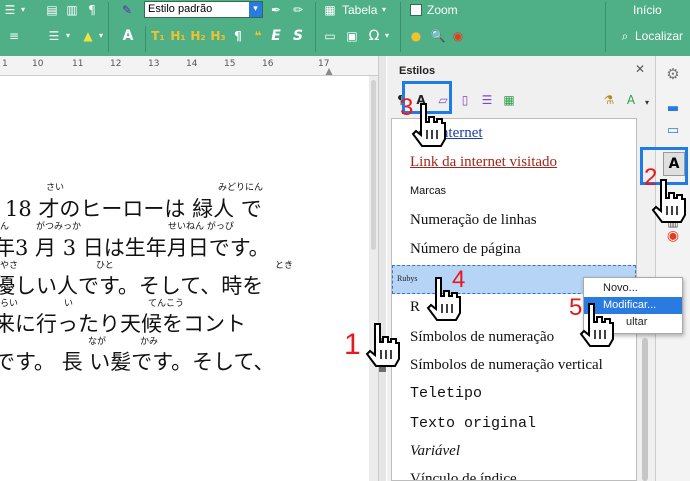  Describe the element at coordinates (241, 188) in the screenshot. I see `ruby-text: みどりにん` at that location.